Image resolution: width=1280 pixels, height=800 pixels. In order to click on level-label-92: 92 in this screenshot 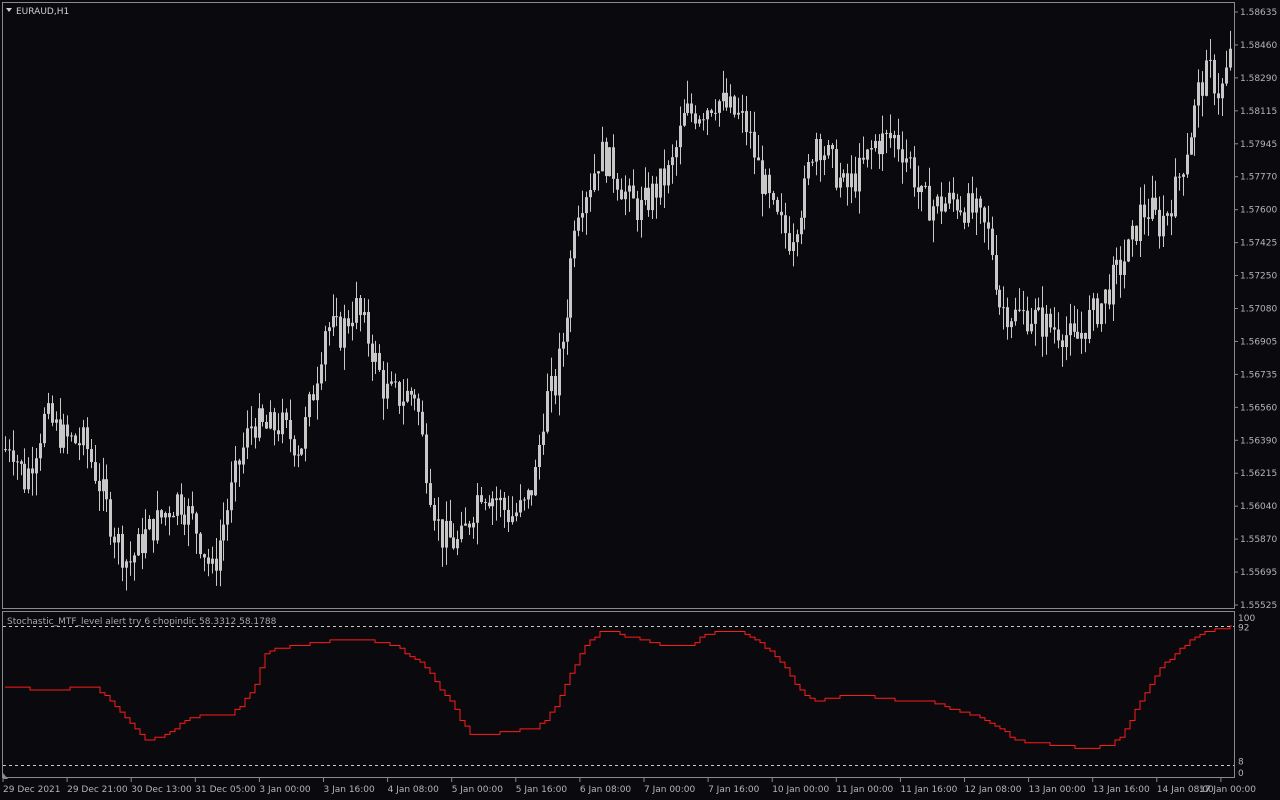, I will do `click(1243, 629)`.